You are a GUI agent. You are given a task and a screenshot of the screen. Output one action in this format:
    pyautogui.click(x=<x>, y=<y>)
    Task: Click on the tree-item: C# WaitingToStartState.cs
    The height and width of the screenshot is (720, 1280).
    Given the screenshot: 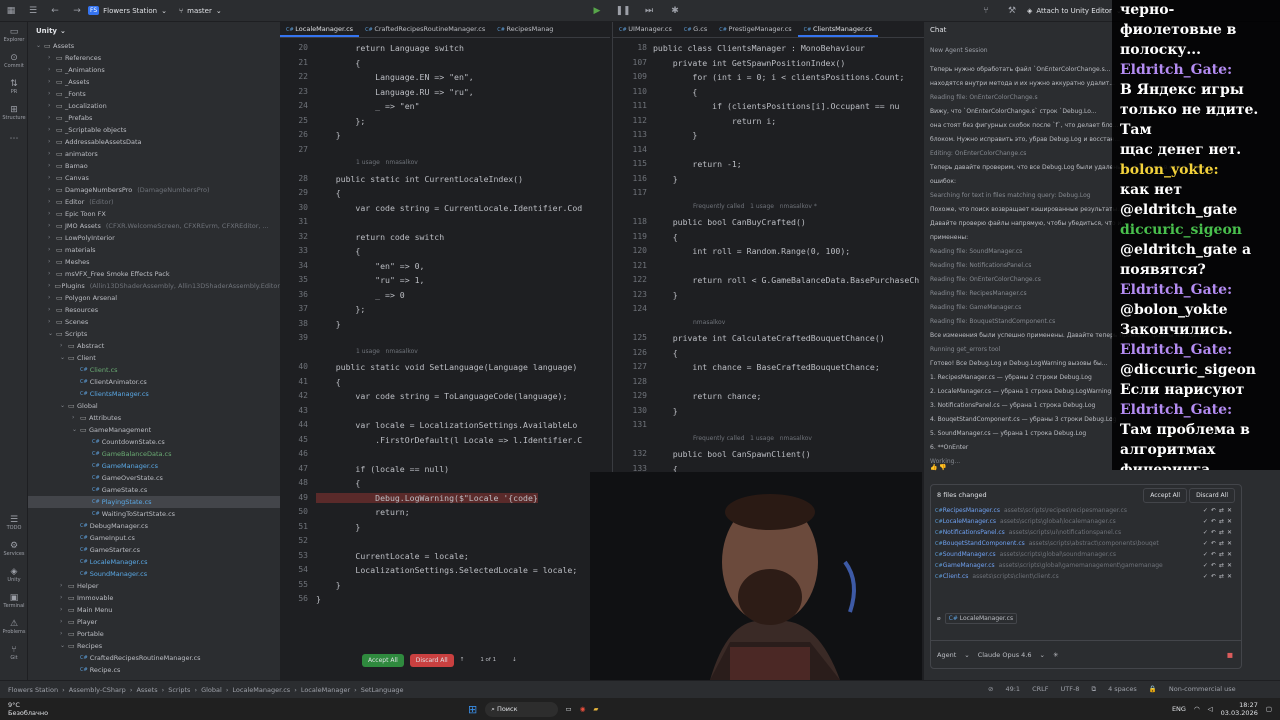 What is the action you would take?
    pyautogui.click(x=154, y=514)
    